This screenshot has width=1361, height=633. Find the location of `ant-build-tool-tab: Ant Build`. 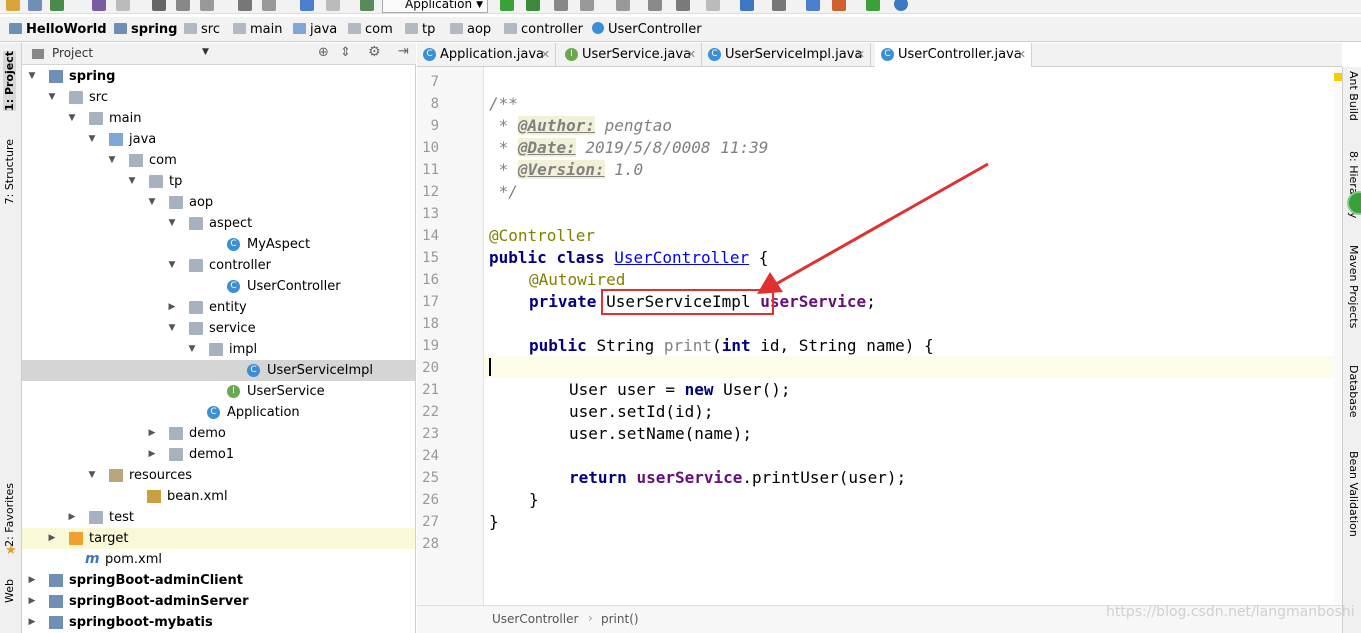

ant-build-tool-tab: Ant Build is located at coordinates (1353, 96).